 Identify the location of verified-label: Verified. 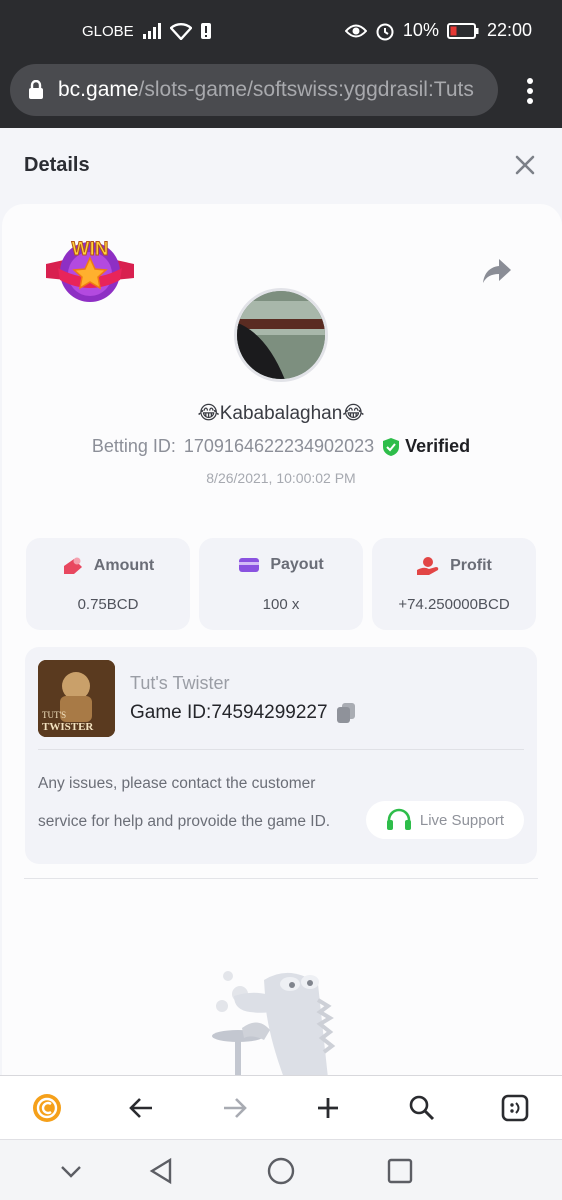
(438, 446).